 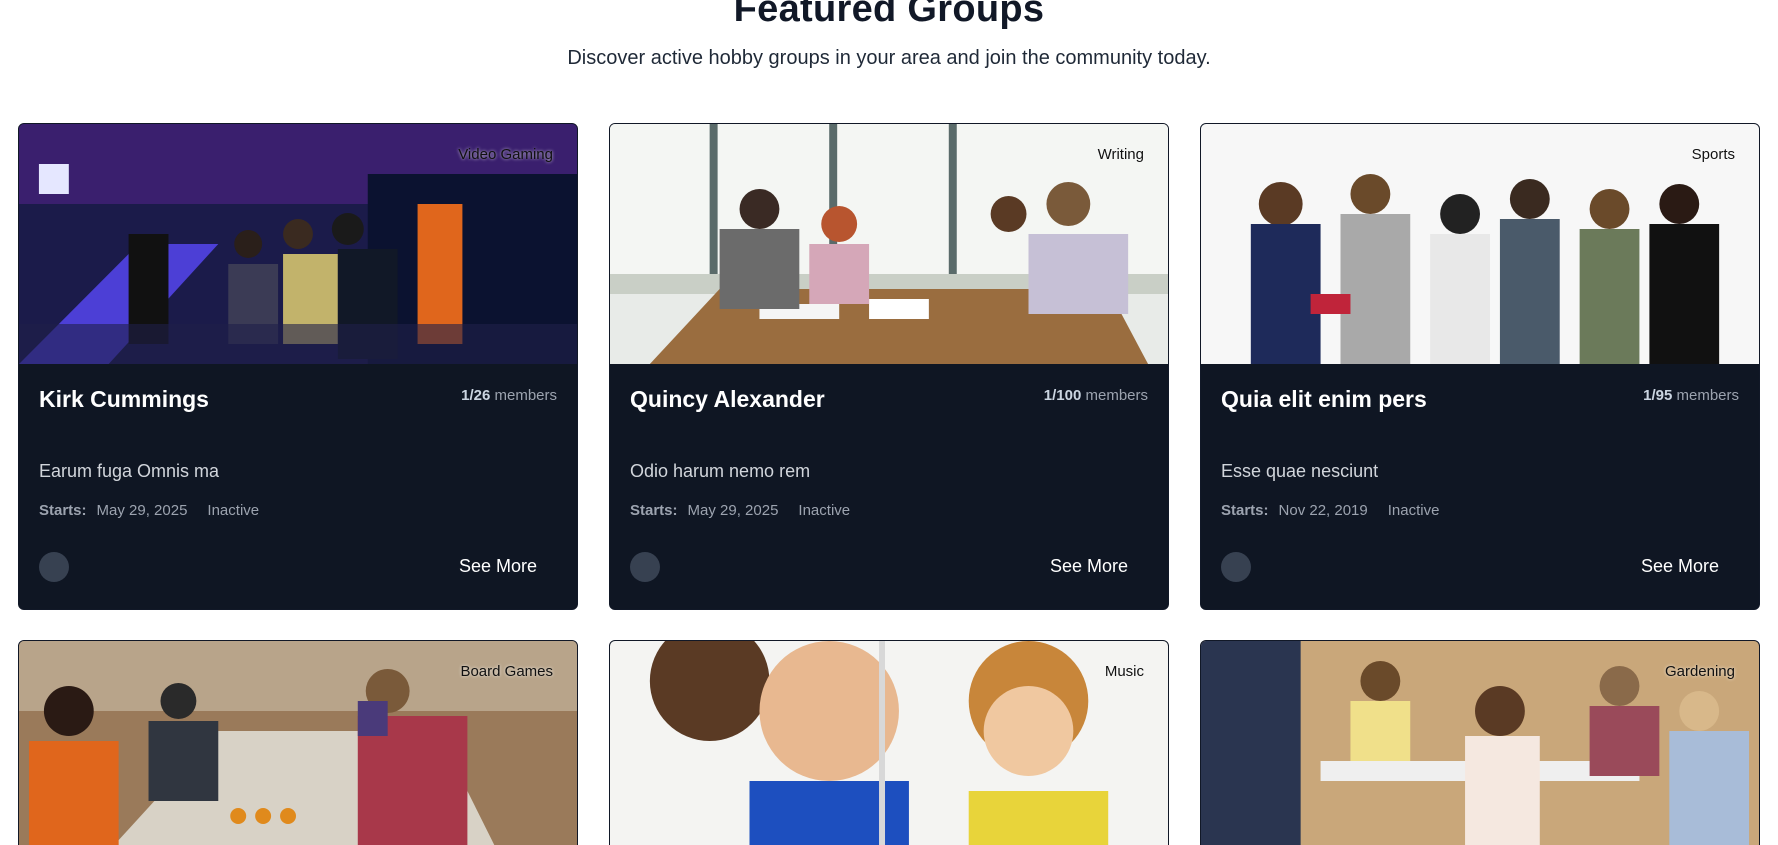 I want to click on group-card: Music, so click(x=889, y=742).